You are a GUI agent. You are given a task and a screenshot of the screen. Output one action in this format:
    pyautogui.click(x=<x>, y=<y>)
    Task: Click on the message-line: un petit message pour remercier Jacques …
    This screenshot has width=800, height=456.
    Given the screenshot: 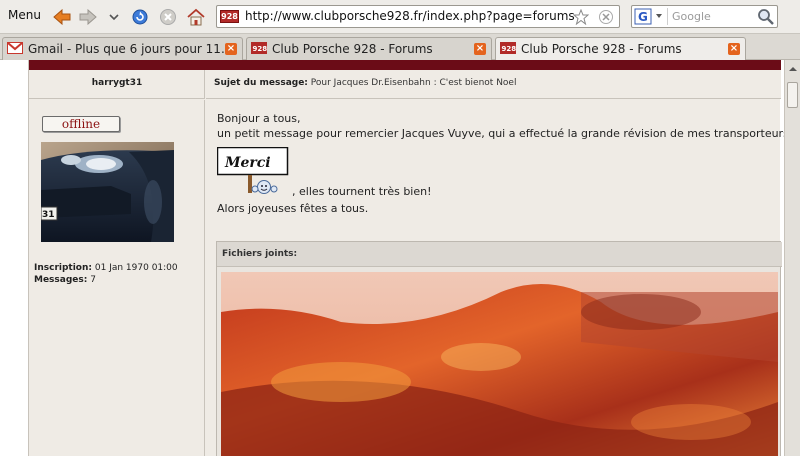 What is the action you would take?
    pyautogui.click(x=503, y=133)
    